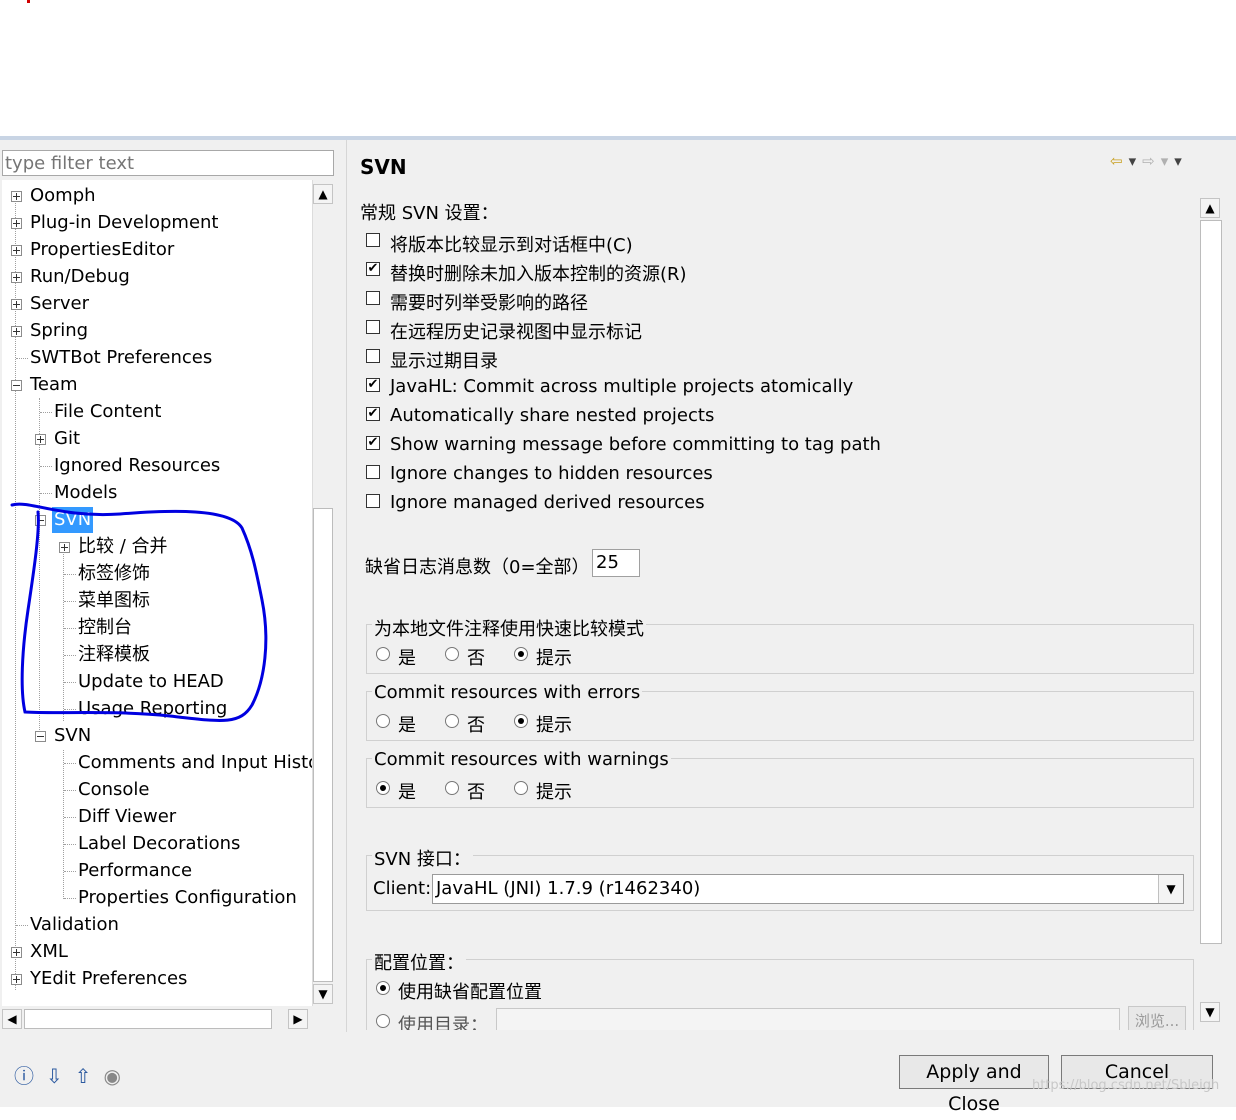 The height and width of the screenshot is (1120, 1236). I want to click on tree-item-label: Team, so click(54, 384).